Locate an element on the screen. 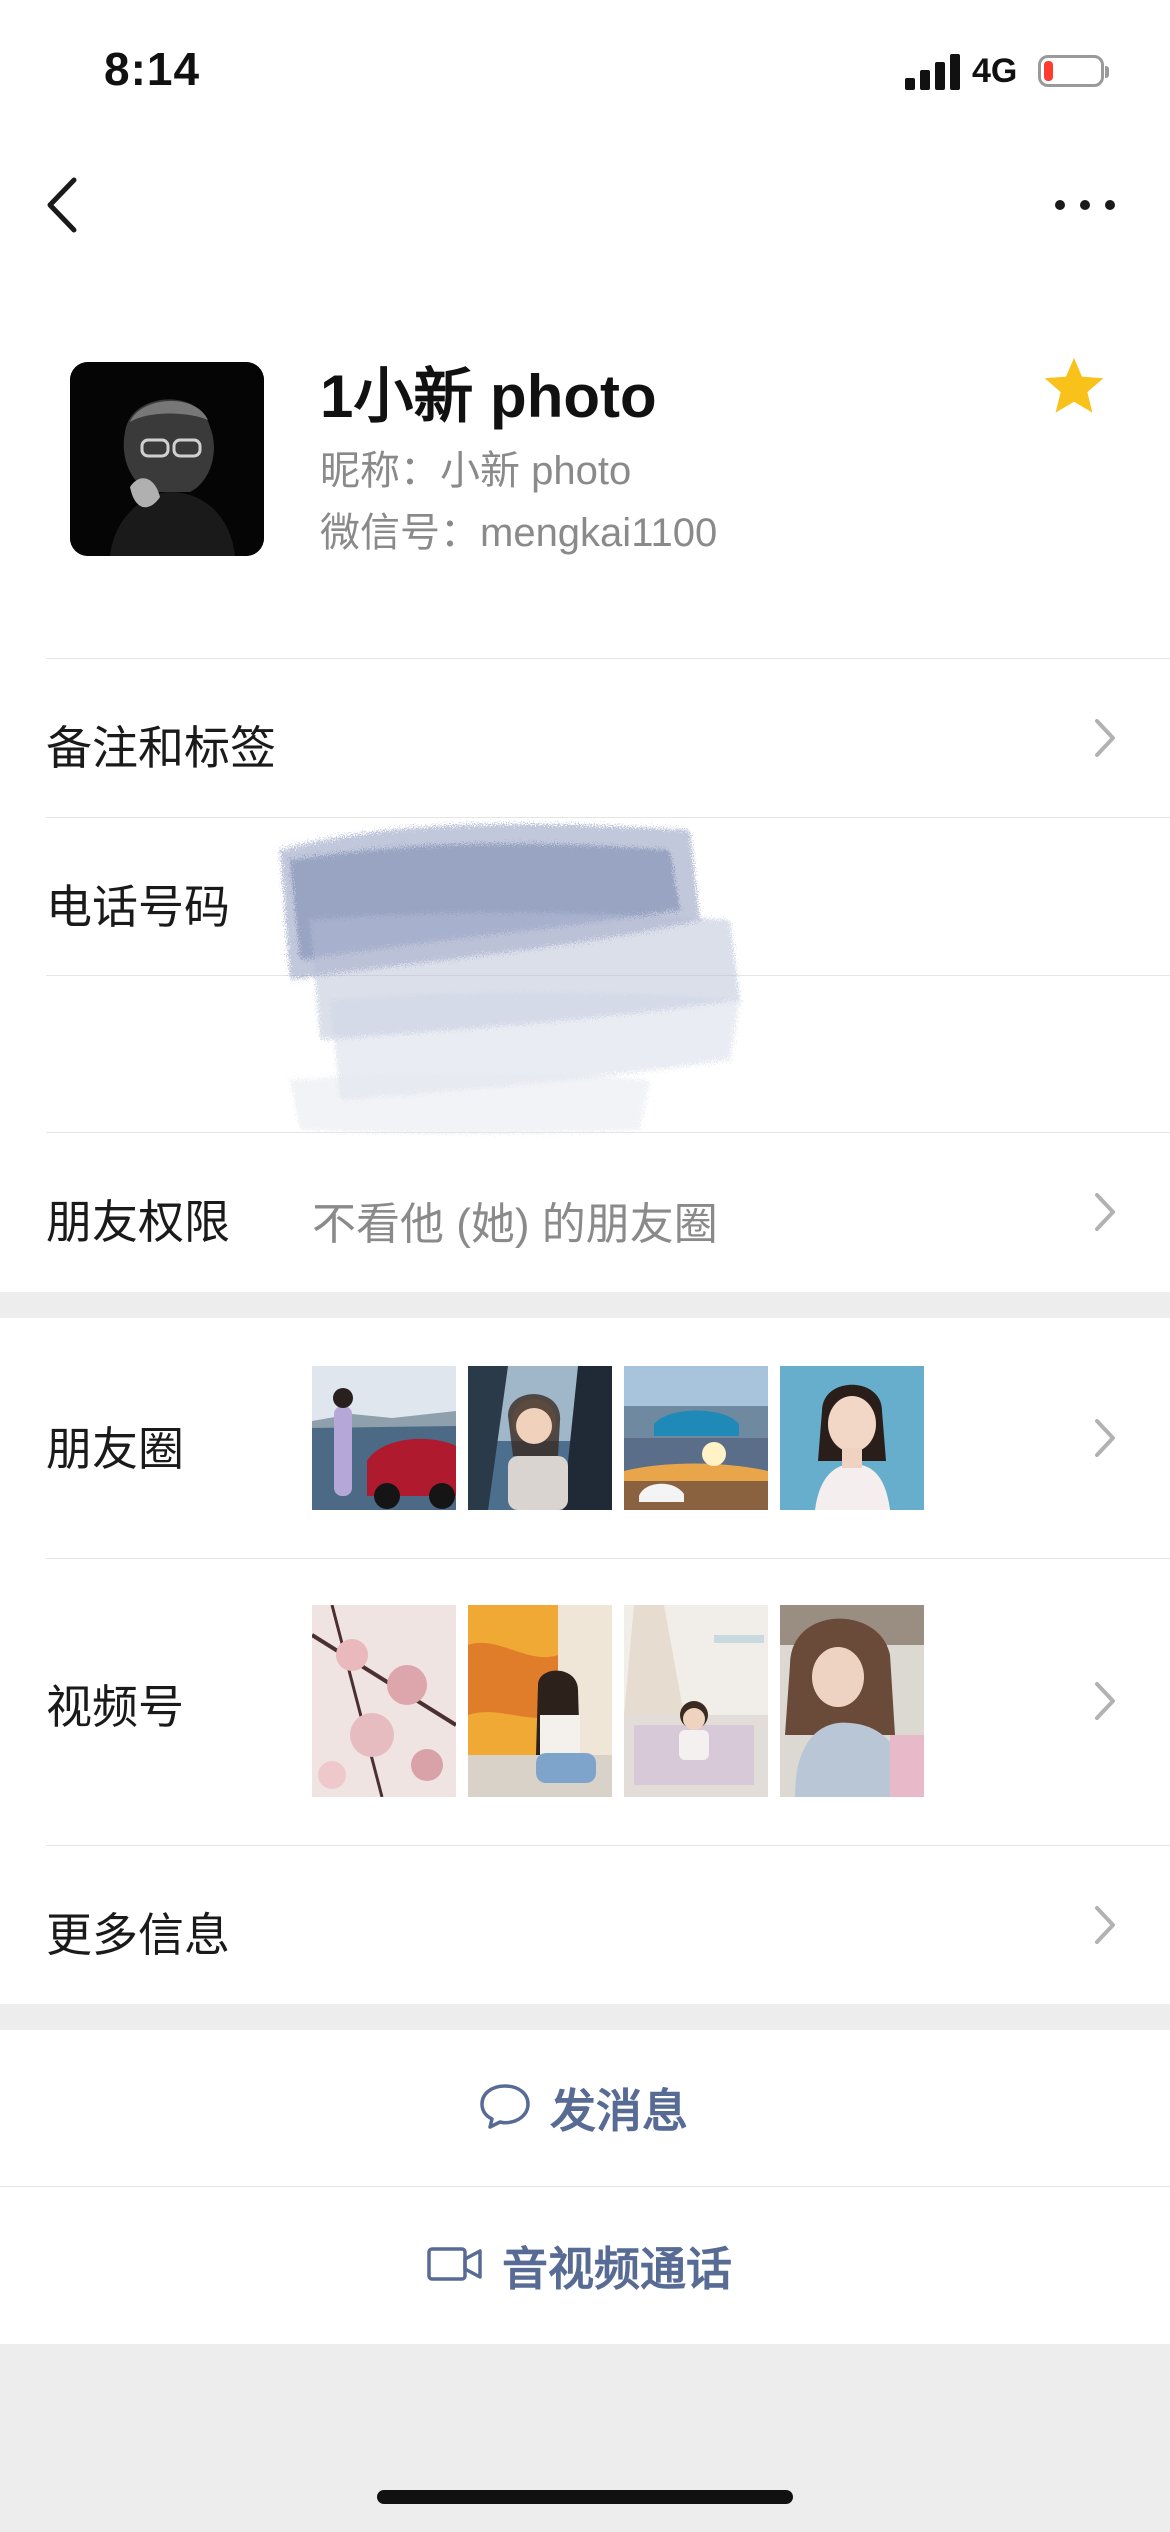 This screenshot has height=2532, width=1170. more-options-icon is located at coordinates (1085, 205).